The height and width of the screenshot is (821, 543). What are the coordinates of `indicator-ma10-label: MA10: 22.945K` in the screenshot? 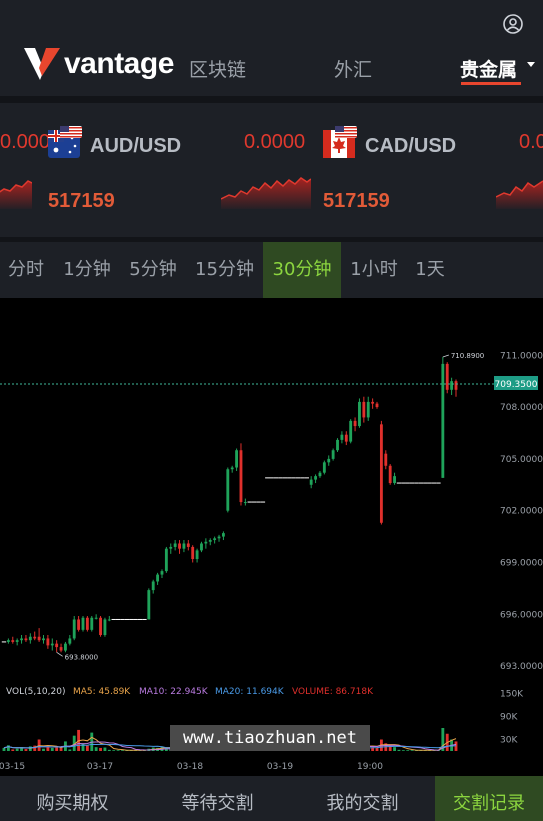 It's located at (174, 692).